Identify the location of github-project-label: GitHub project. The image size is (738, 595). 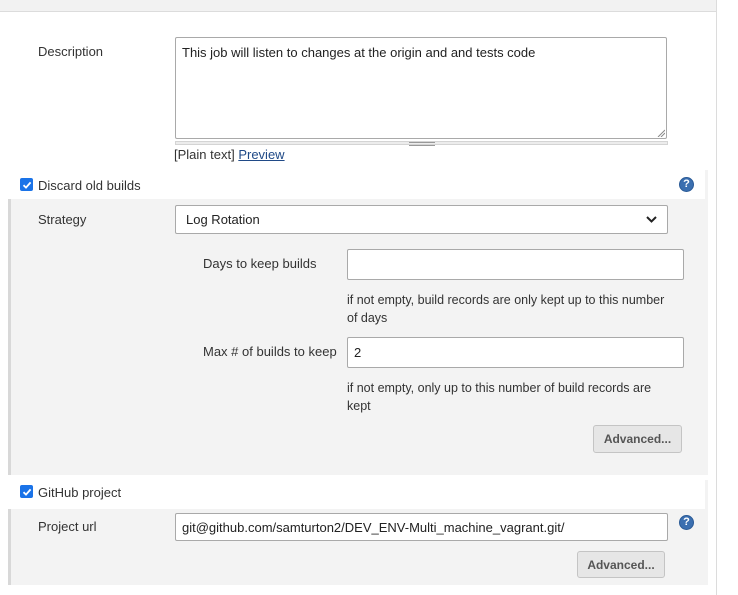
(80, 492).